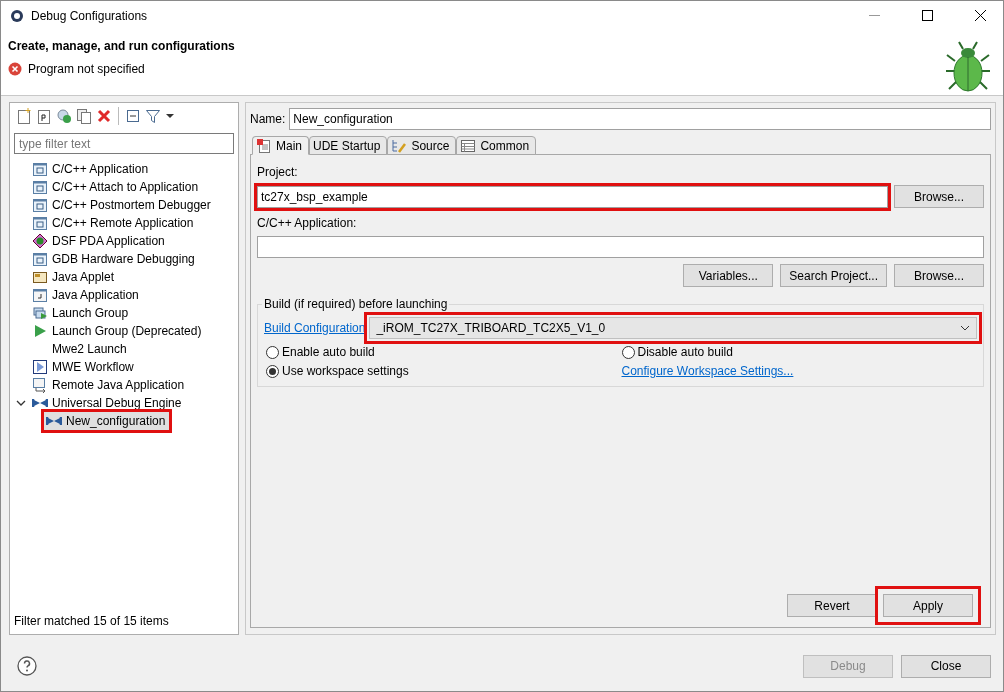  What do you see at coordinates (114, 259) in the screenshot?
I see `tree-item: GDB Hardware Debugging` at bounding box center [114, 259].